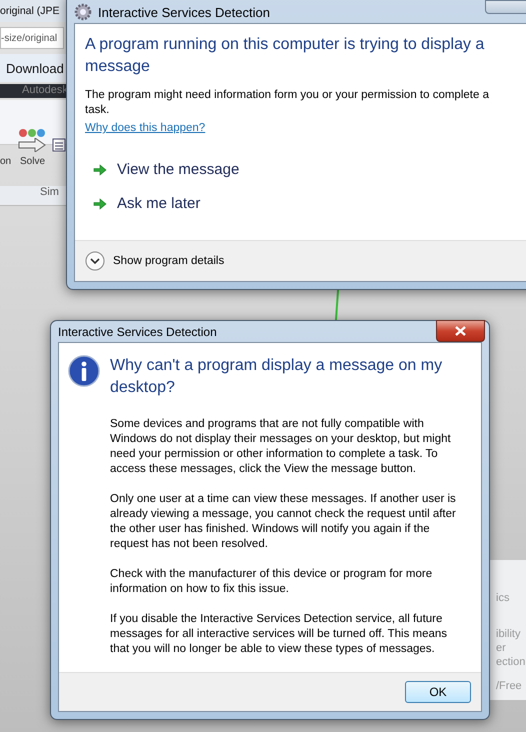 The height and width of the screenshot is (732, 526). Describe the element at coordinates (154, 261) in the screenshot. I see `details-toggle: Show program details` at that location.